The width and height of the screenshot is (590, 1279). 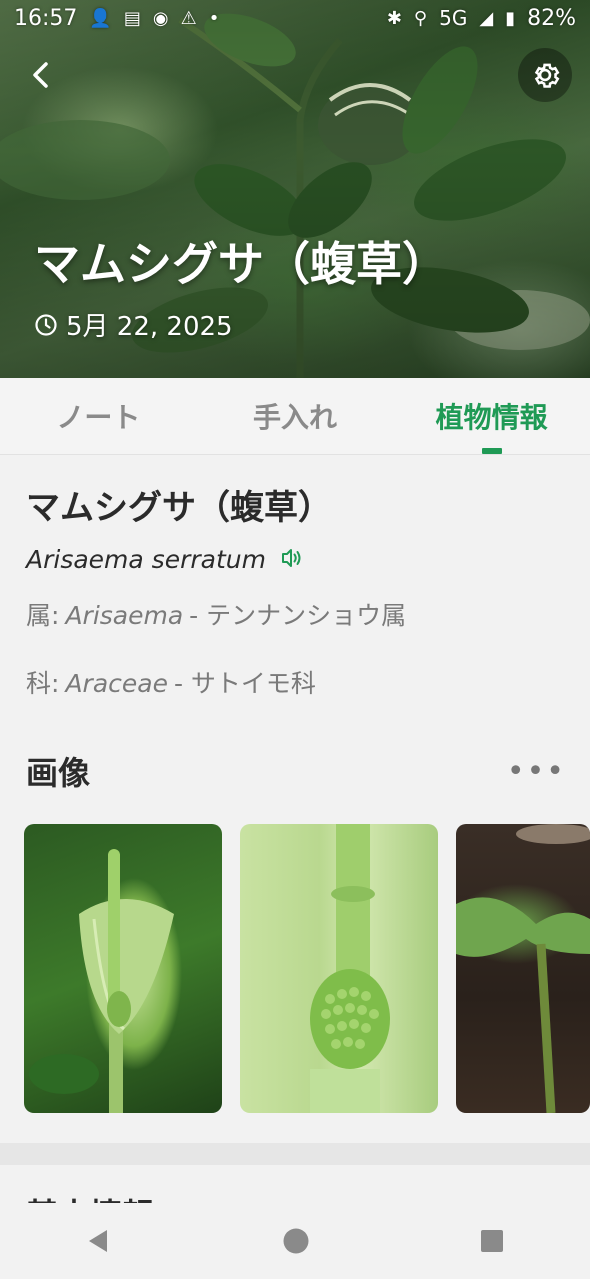 I want to click on battery-icon: ▮, so click(x=510, y=18).